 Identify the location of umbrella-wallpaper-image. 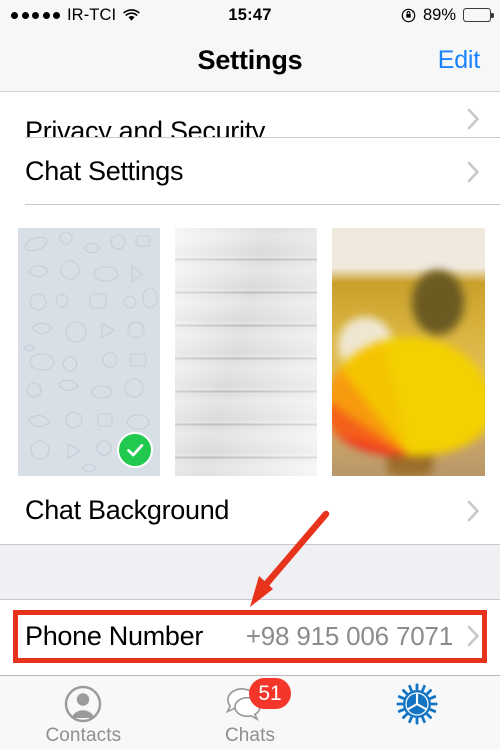
(408, 352).